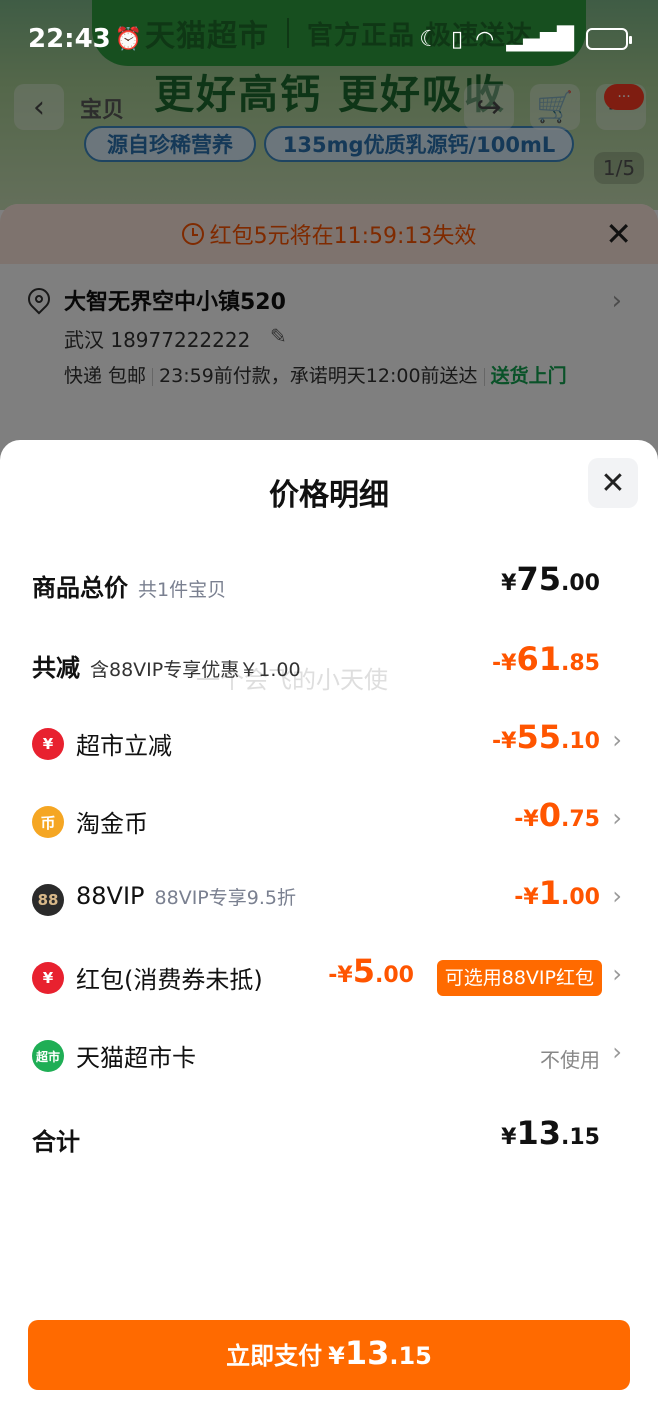  What do you see at coordinates (225, 898) in the screenshot?
I see `88vip-note: 88VIP专享9.5折` at bounding box center [225, 898].